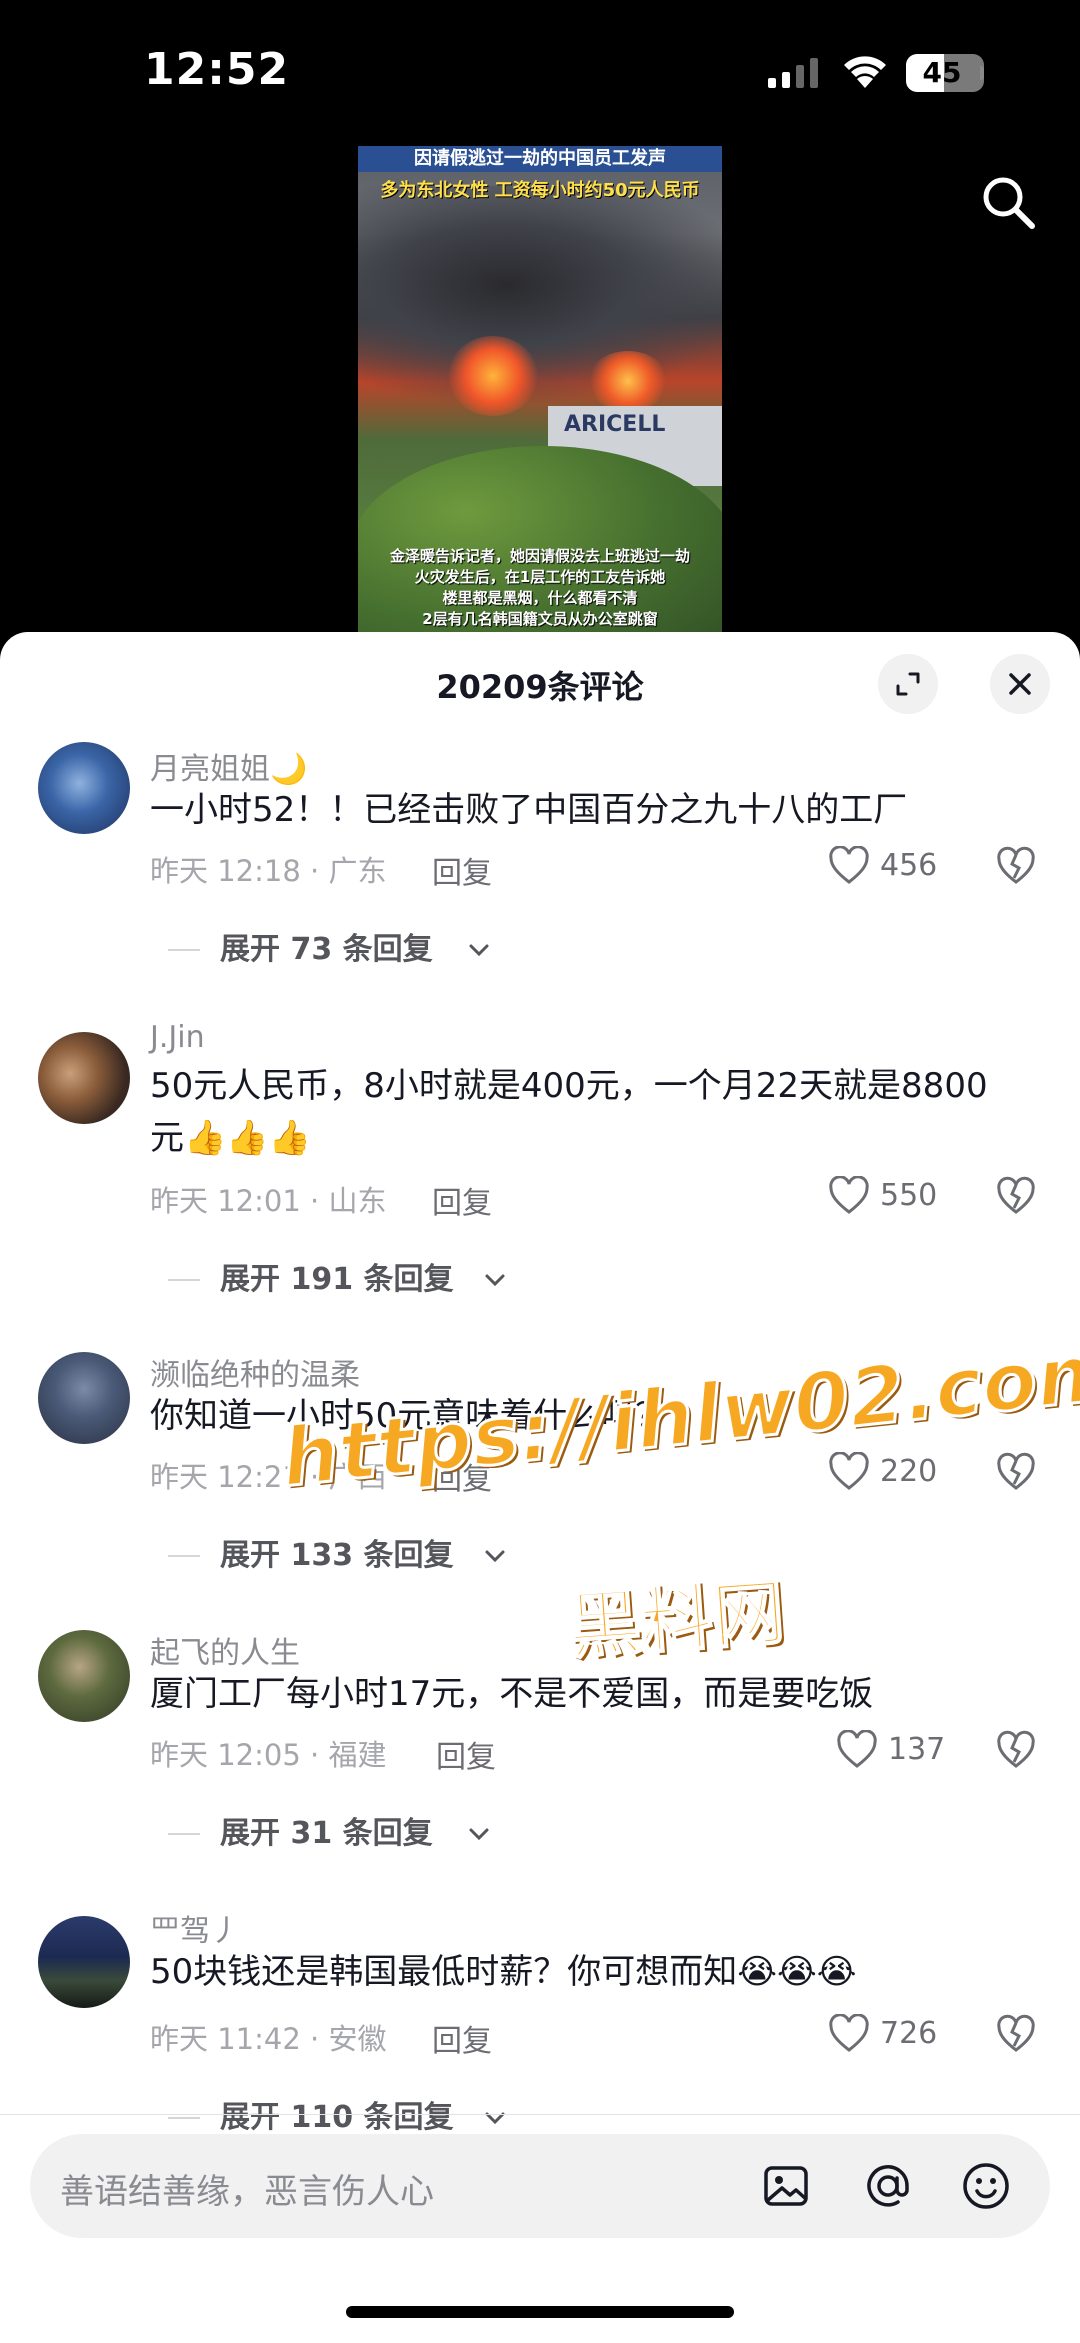  What do you see at coordinates (540, 598) in the screenshot?
I see `video-caption-line: 楼里都是黑烟，什么都看不清` at bounding box center [540, 598].